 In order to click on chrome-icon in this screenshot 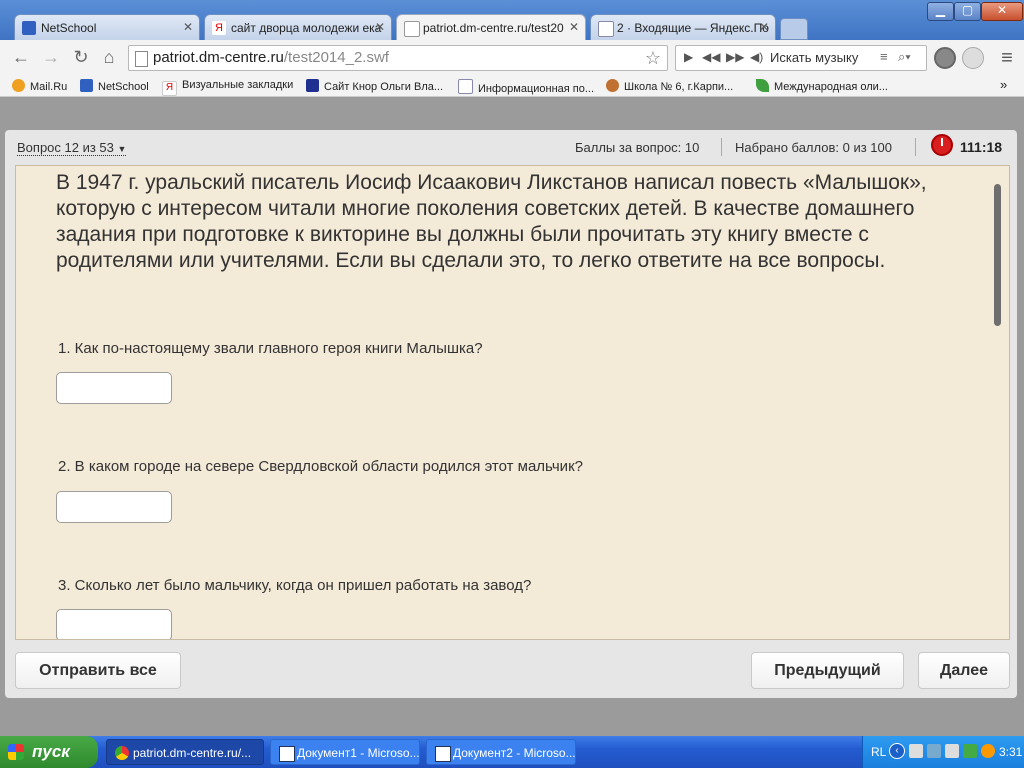, I will do `click(122, 753)`.